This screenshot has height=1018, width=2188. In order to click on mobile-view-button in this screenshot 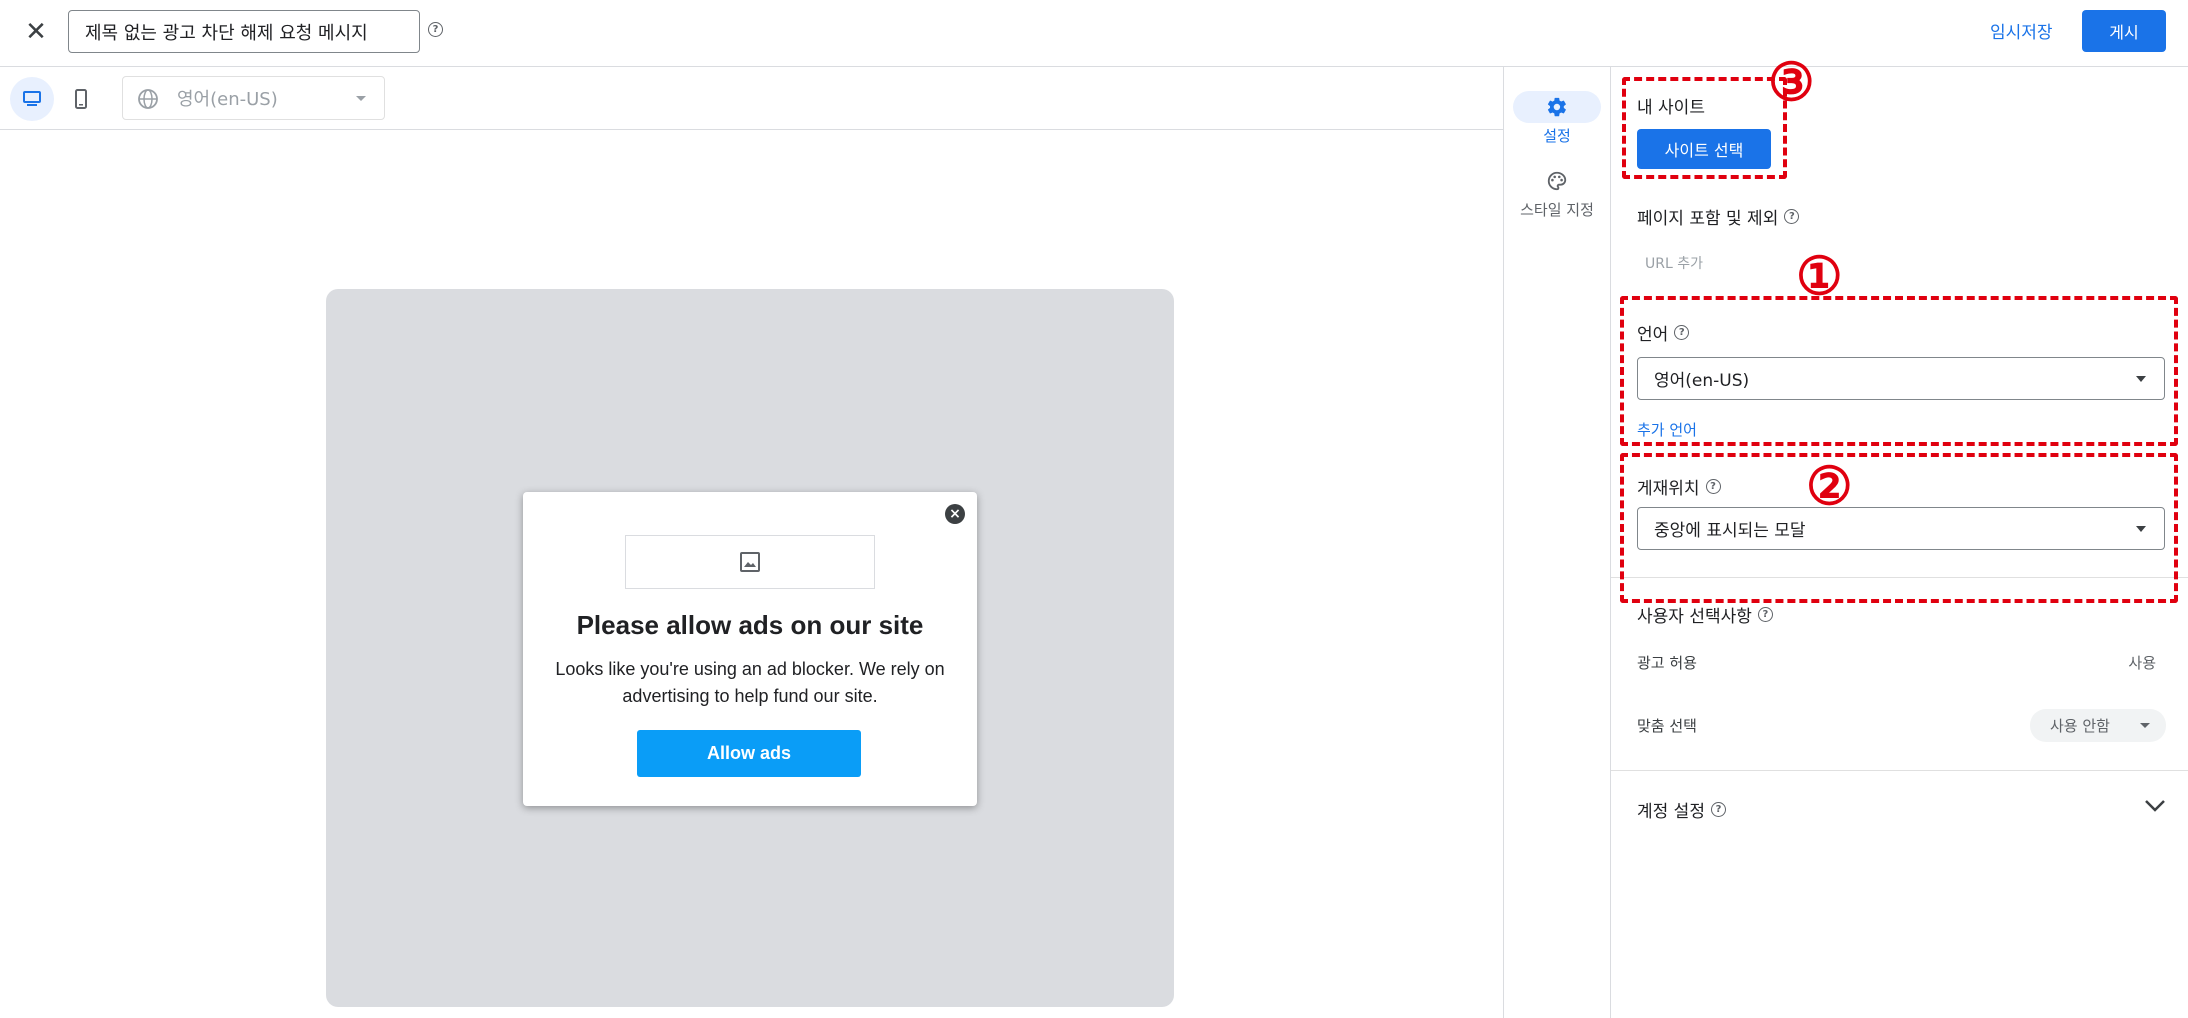, I will do `click(81, 99)`.